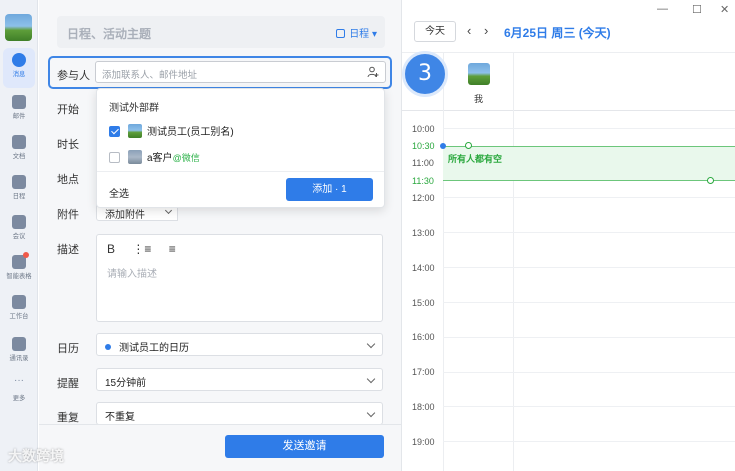  What do you see at coordinates (19, 230) in the screenshot?
I see `rail-item-meeting: 会议` at bounding box center [19, 230].